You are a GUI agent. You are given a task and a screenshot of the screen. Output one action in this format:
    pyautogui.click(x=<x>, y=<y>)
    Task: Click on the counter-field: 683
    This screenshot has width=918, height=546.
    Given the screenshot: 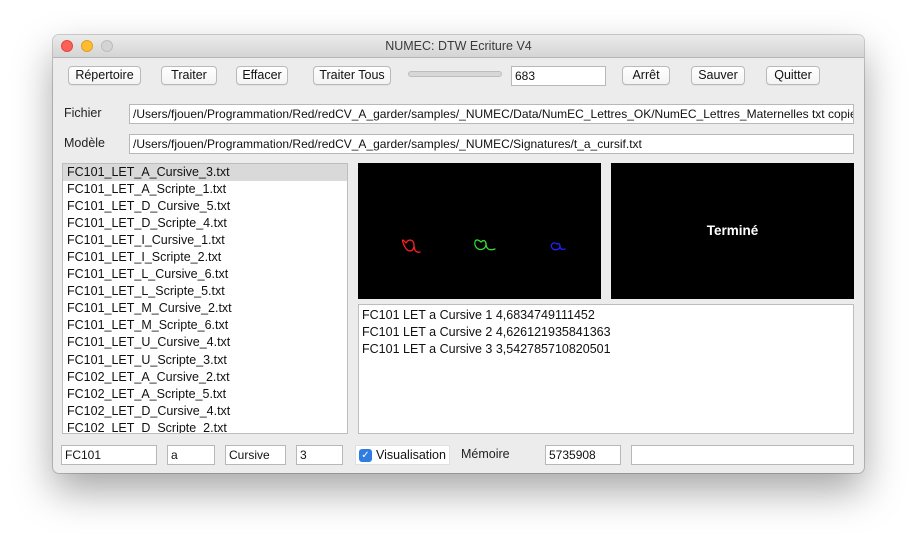 What is the action you would take?
    pyautogui.click(x=558, y=76)
    